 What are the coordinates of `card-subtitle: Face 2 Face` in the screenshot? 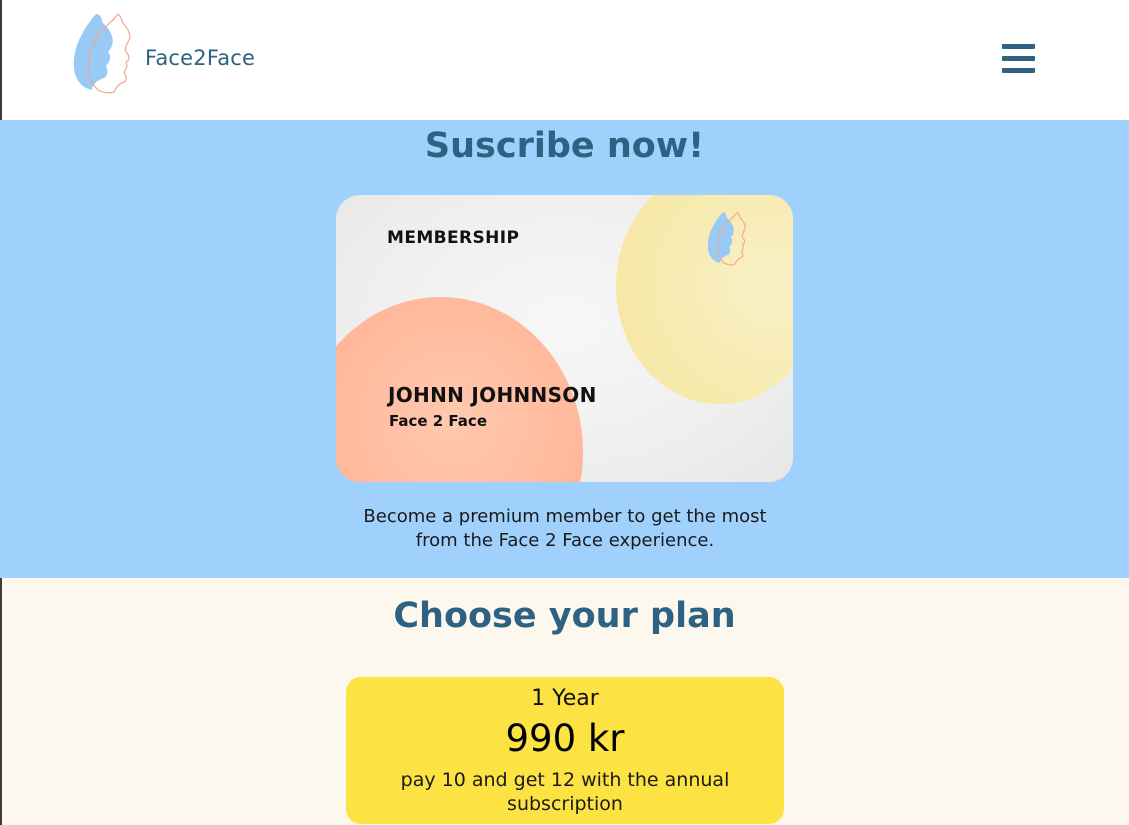 It's located at (438, 421).